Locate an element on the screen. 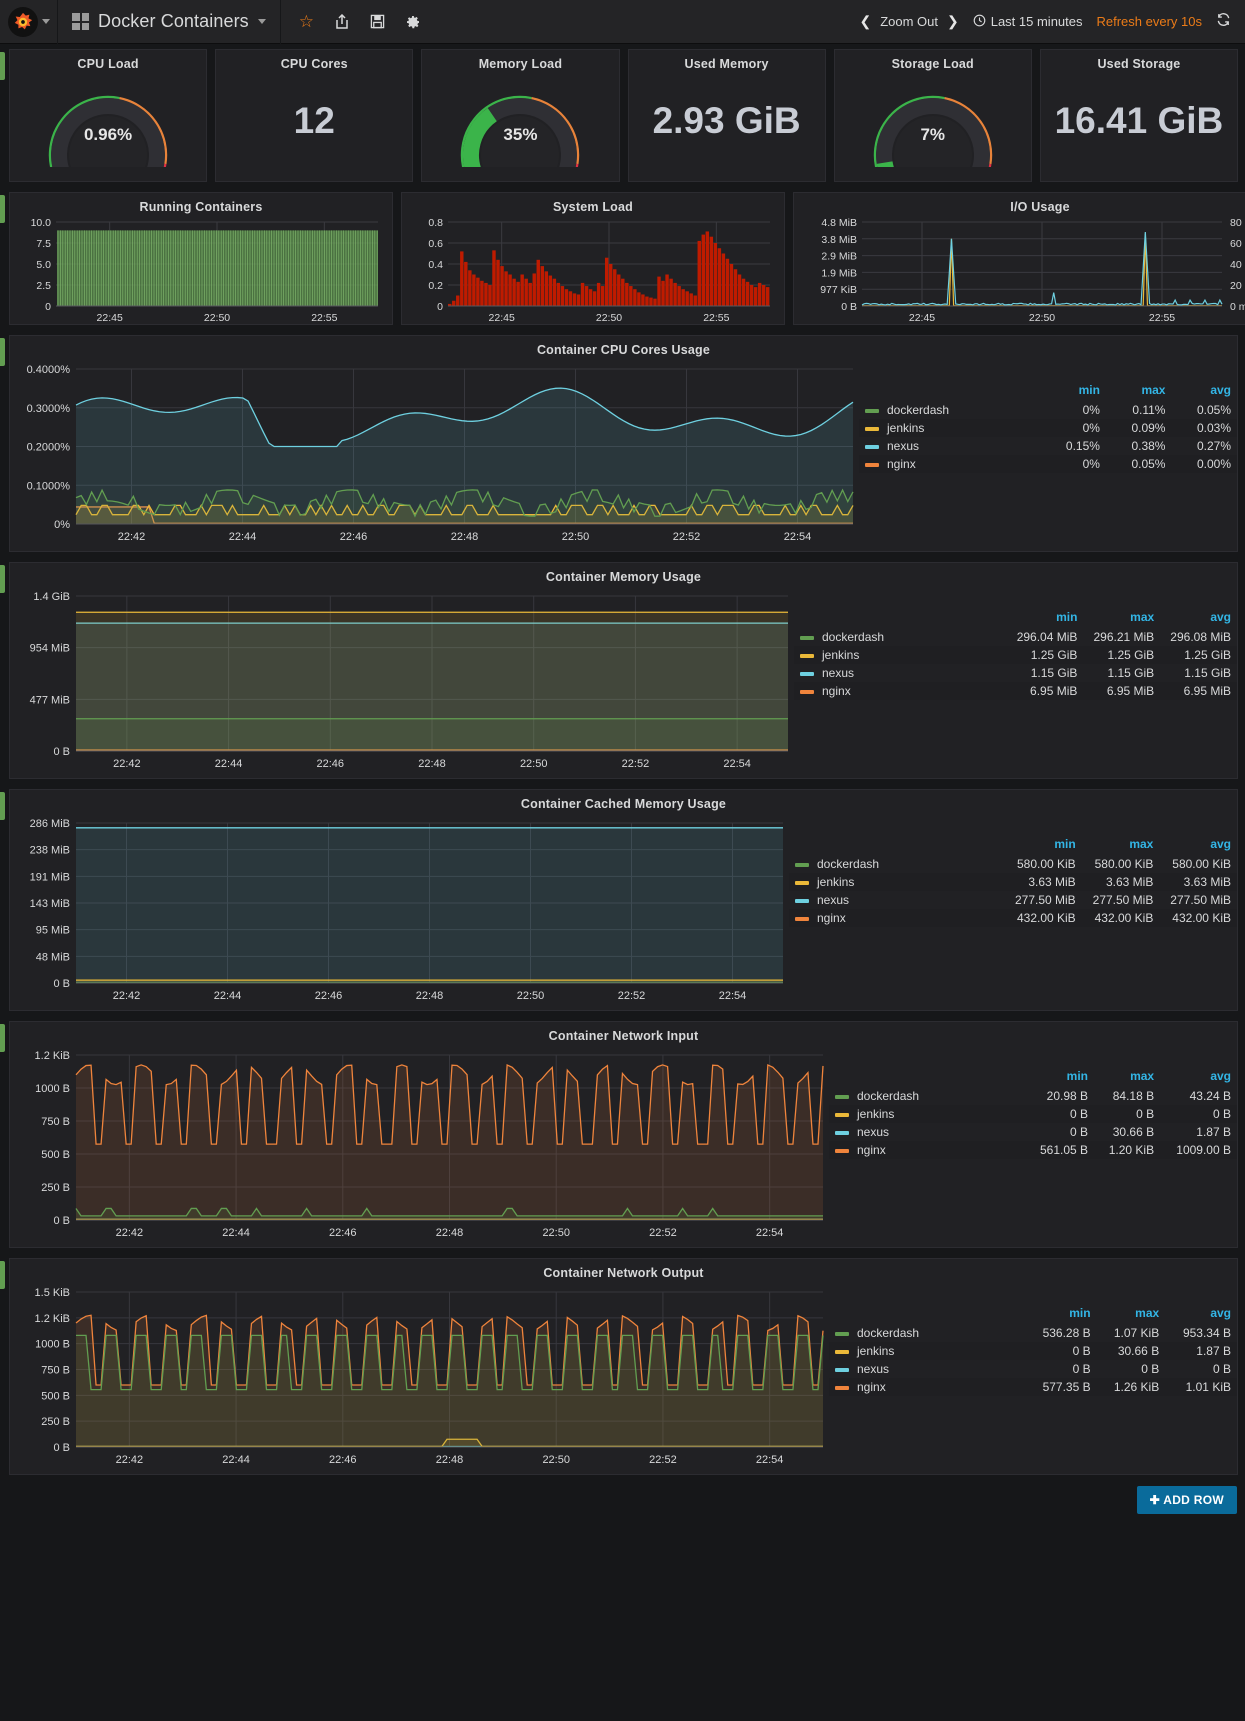 The width and height of the screenshot is (1245, 1721). graph-panel-system-load: System Load 0.8 0.6 0.4 0.2 0 22:45 22:50 22:55 is located at coordinates (593, 258).